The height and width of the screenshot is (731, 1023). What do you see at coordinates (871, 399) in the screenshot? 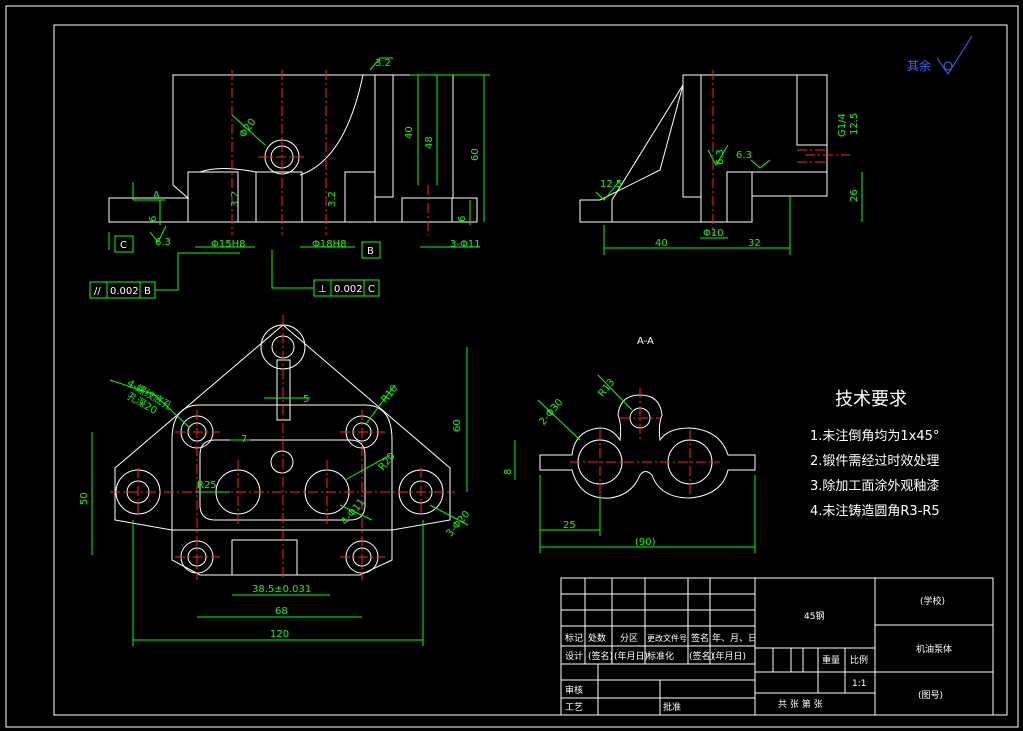
I see `tech-title: 技术要求` at bounding box center [871, 399].